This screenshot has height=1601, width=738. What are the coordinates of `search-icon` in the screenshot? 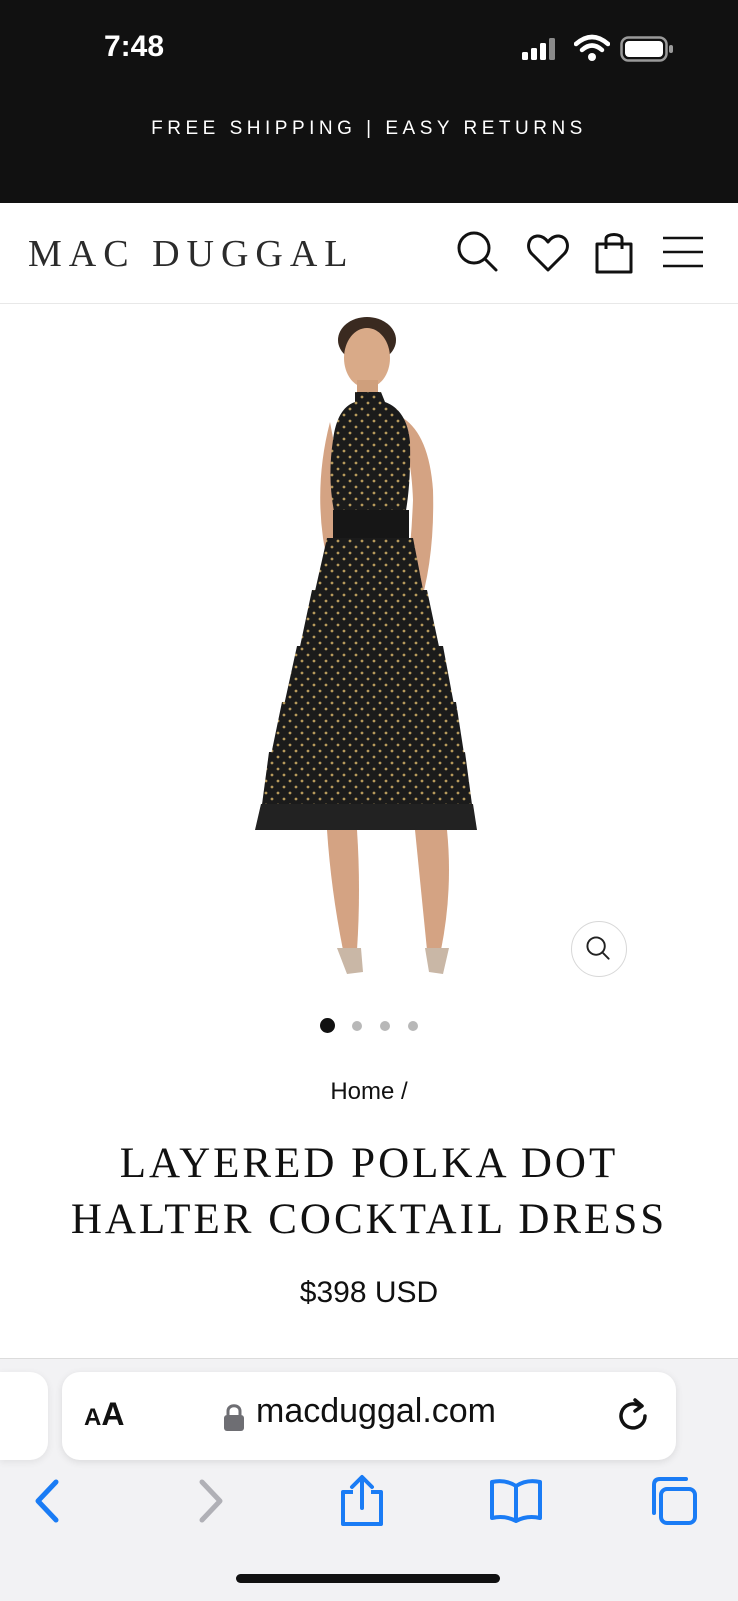 It's located at (478, 252).